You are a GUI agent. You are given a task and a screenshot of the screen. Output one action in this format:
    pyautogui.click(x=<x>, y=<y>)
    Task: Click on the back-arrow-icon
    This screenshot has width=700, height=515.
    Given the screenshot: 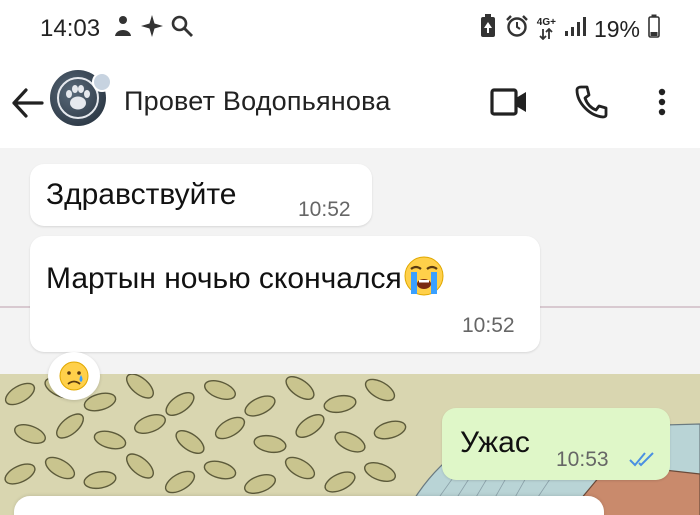 What is the action you would take?
    pyautogui.click(x=28, y=103)
    